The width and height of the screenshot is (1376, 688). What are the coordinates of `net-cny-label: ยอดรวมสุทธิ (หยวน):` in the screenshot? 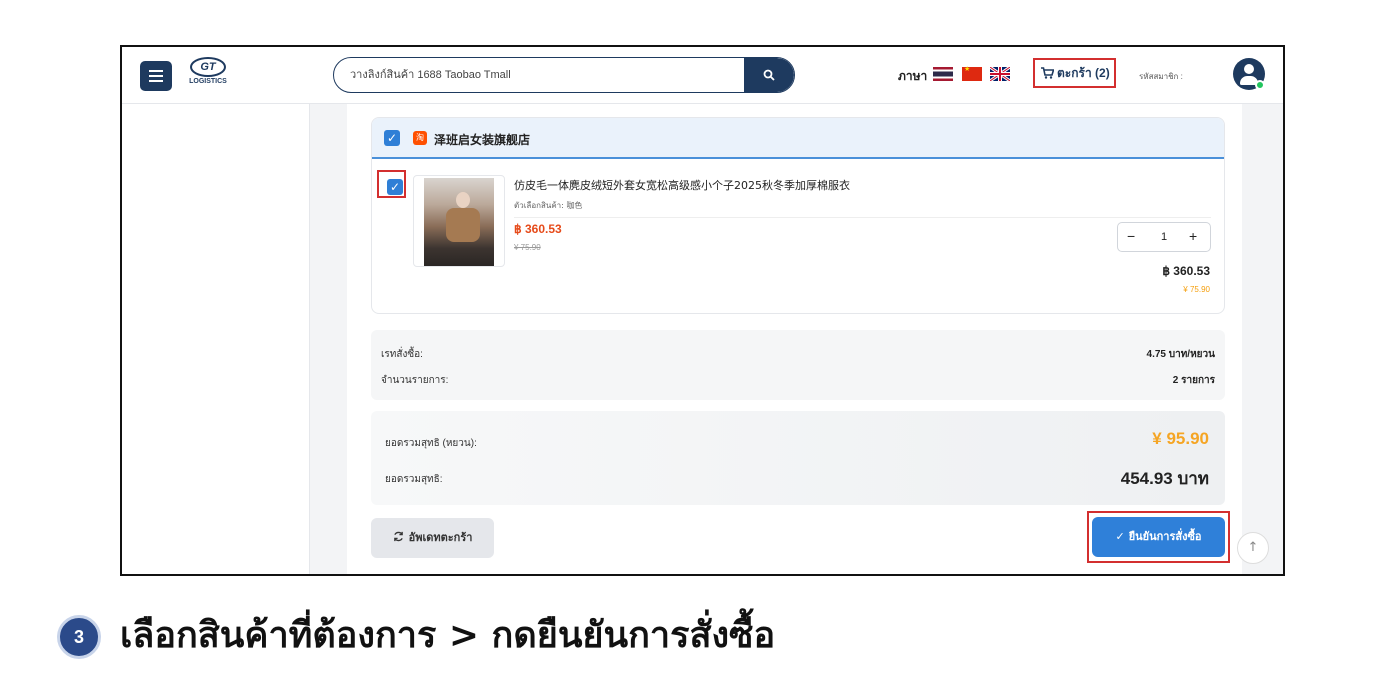 It's located at (431, 443).